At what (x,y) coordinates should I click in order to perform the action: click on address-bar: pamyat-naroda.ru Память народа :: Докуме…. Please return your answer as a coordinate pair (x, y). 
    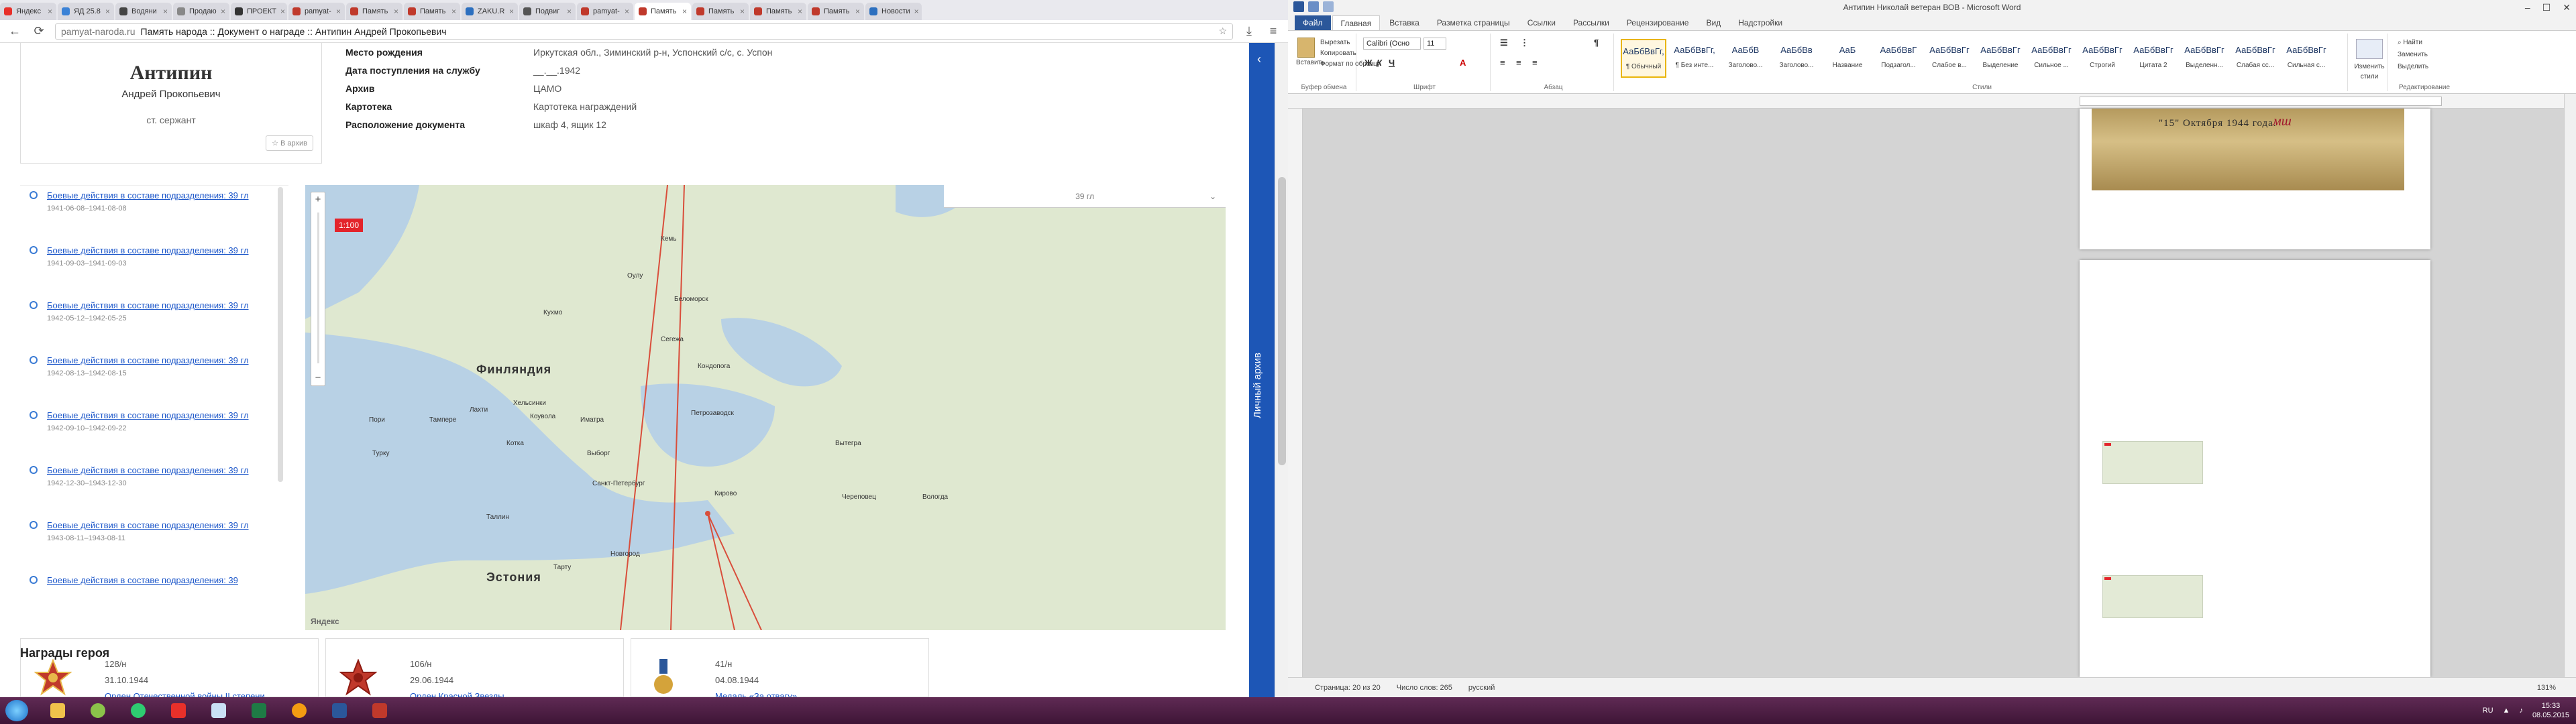
    Looking at the image, I should click on (644, 32).